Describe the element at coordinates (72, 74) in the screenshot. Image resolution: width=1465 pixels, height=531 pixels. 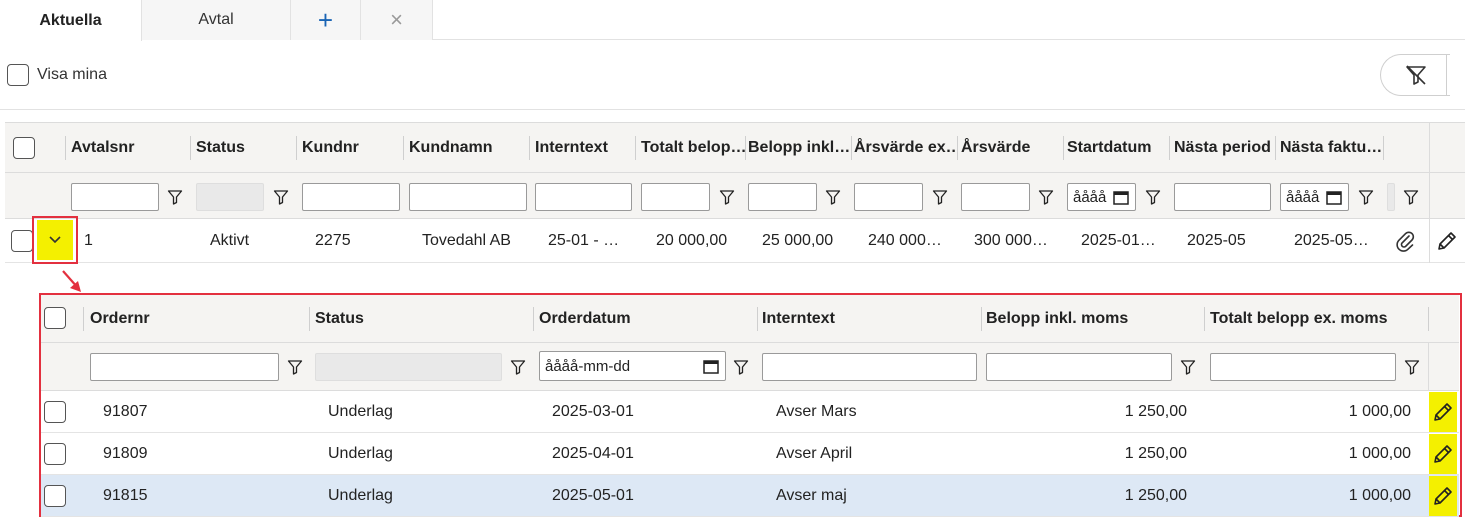
I see `show-mine-label: Visa mina` at that location.